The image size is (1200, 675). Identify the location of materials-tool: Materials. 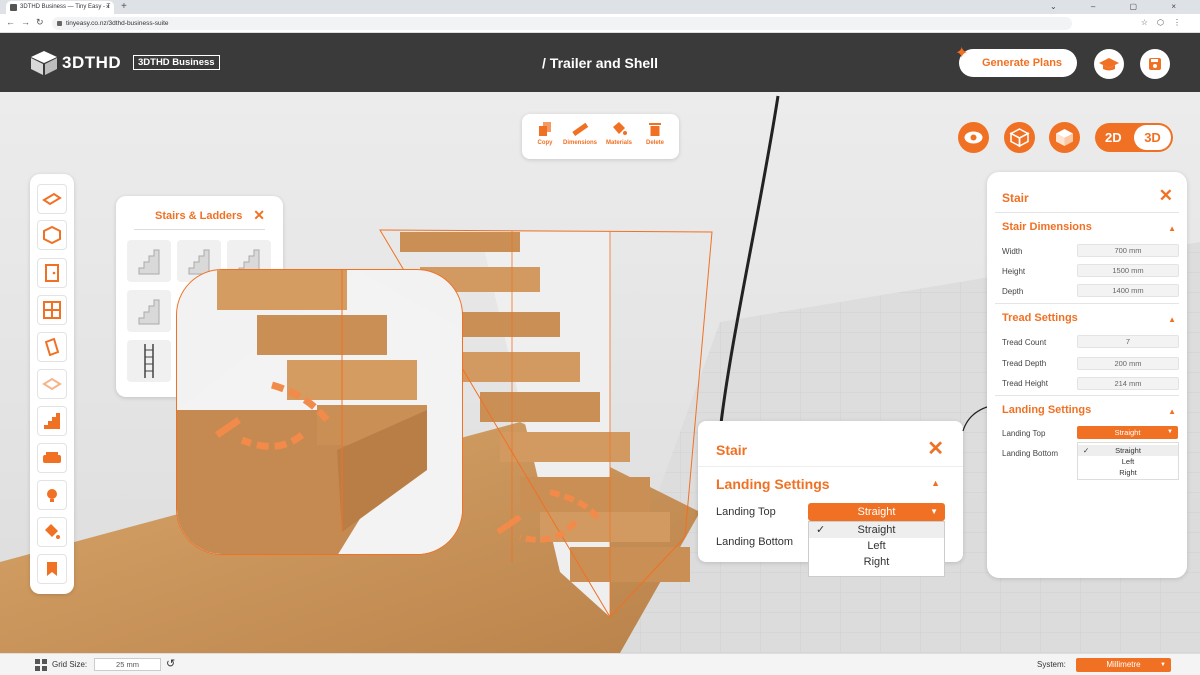
(619, 133).